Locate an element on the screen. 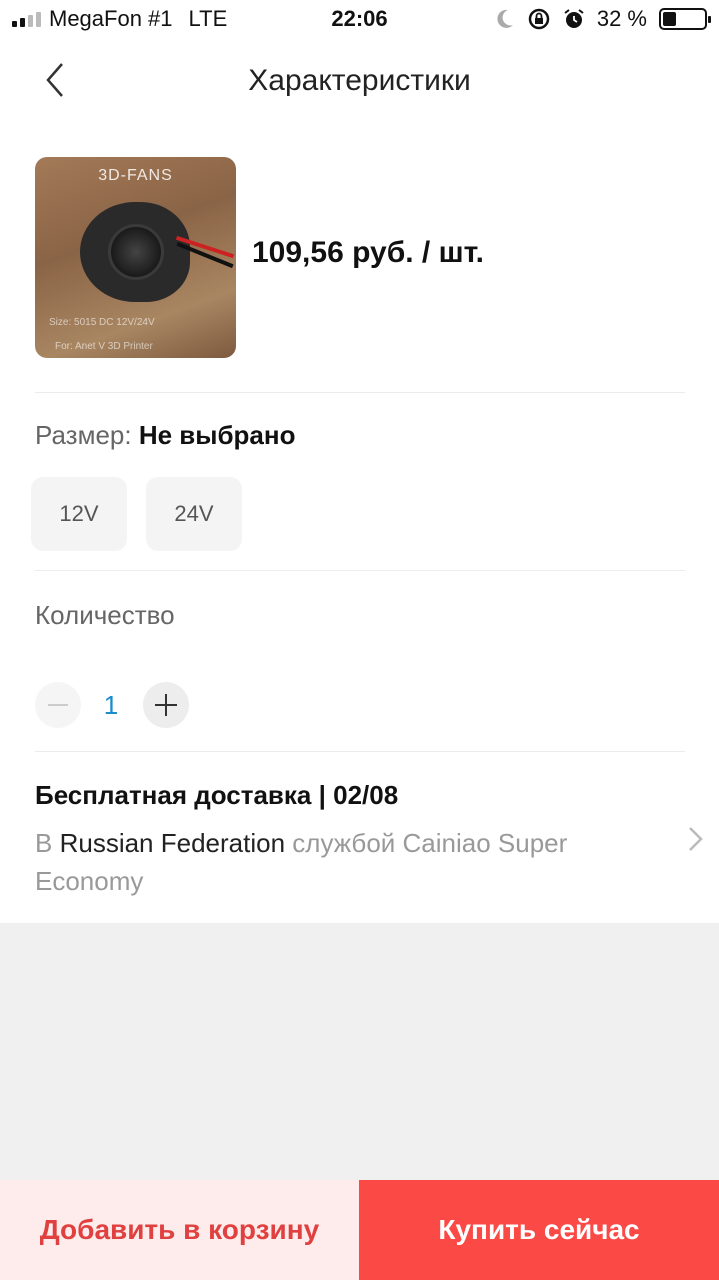 The width and height of the screenshot is (719, 1280). status-bar-right: 32 % is located at coordinates (603, 19).